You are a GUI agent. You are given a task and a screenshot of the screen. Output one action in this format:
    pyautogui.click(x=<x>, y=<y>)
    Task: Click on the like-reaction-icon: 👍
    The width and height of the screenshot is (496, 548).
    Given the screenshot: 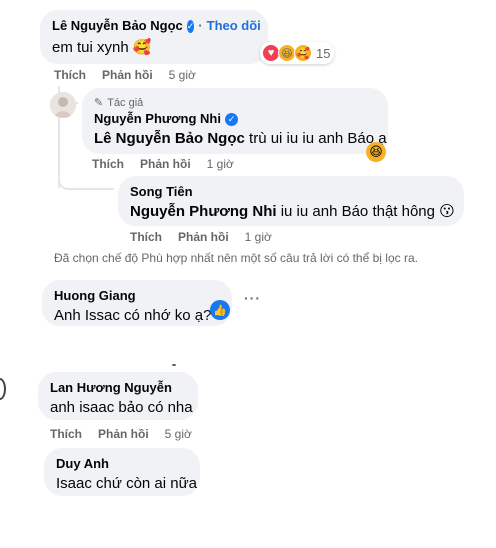 What is the action you would take?
    pyautogui.click(x=220, y=310)
    